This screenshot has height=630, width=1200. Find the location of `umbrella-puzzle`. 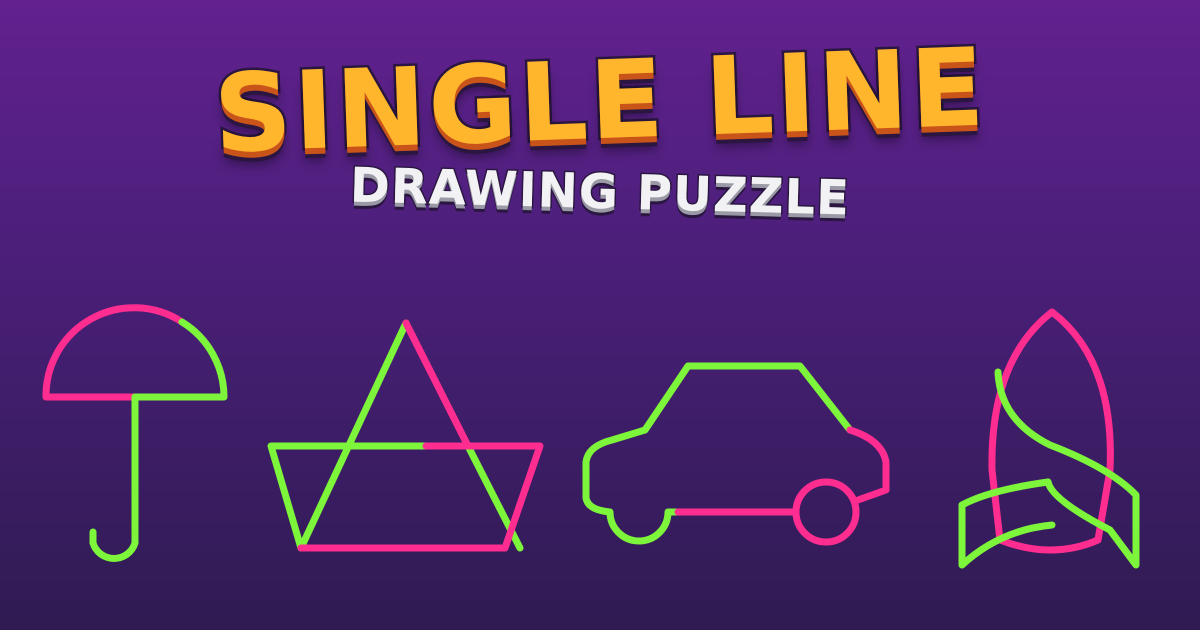

umbrella-puzzle is located at coordinates (135, 433).